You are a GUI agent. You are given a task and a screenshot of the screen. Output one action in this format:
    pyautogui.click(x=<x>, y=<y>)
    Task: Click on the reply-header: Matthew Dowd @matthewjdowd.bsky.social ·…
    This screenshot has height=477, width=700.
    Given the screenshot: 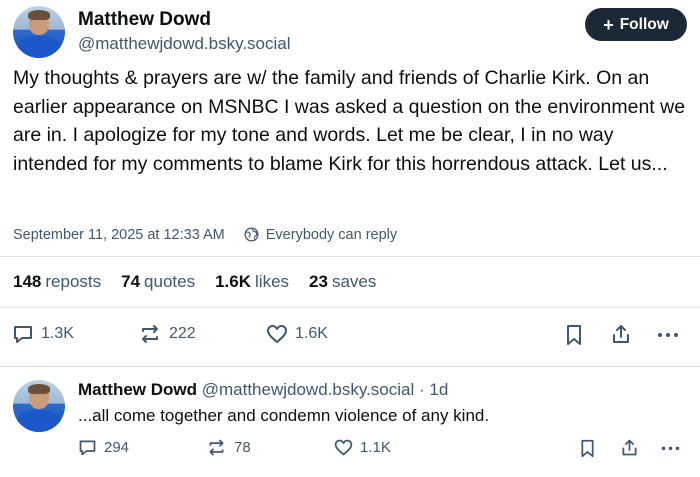 What is the action you would take?
    pyautogui.click(x=263, y=390)
    